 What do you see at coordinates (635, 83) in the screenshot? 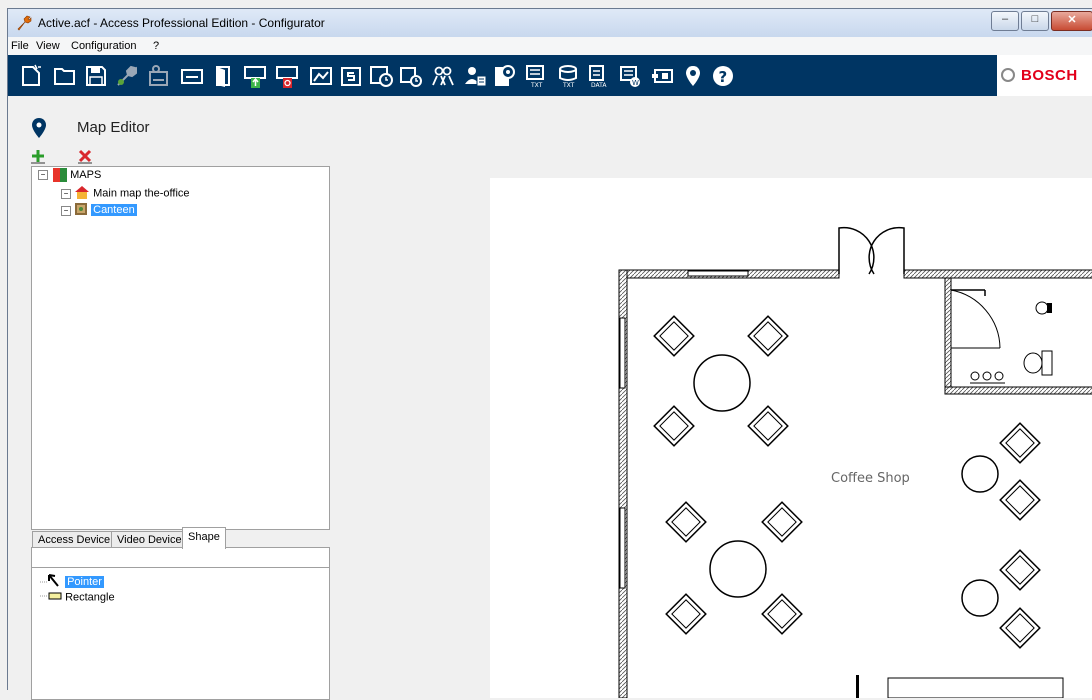
I see `svg-text: W` at bounding box center [635, 83].